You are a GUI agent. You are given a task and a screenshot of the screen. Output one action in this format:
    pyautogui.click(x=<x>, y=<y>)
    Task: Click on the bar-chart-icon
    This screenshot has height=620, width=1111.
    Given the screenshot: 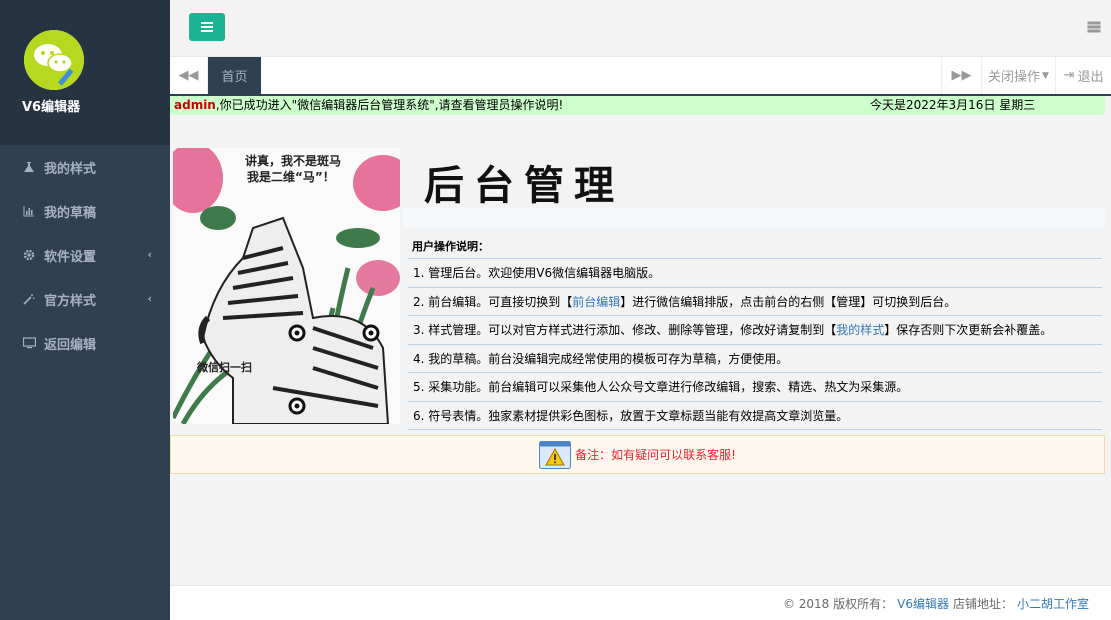 What is the action you would take?
    pyautogui.click(x=29, y=211)
    